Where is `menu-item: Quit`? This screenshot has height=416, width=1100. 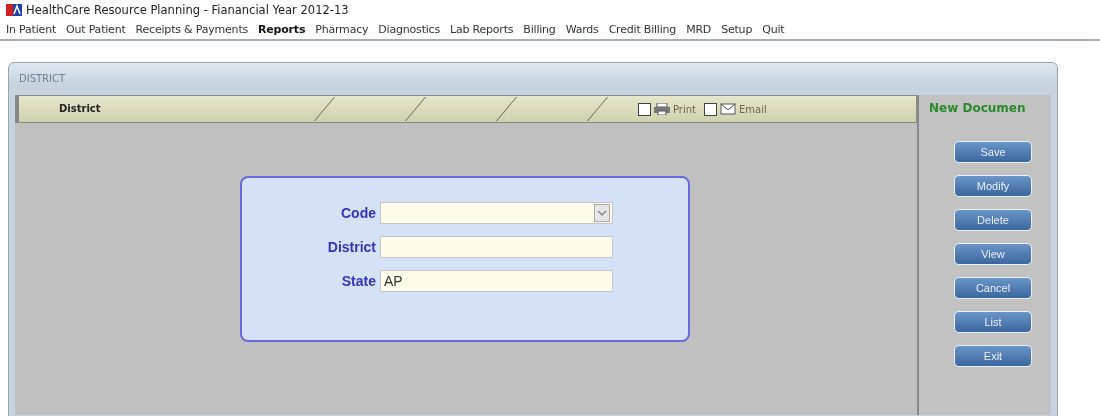 menu-item: Quit is located at coordinates (773, 29).